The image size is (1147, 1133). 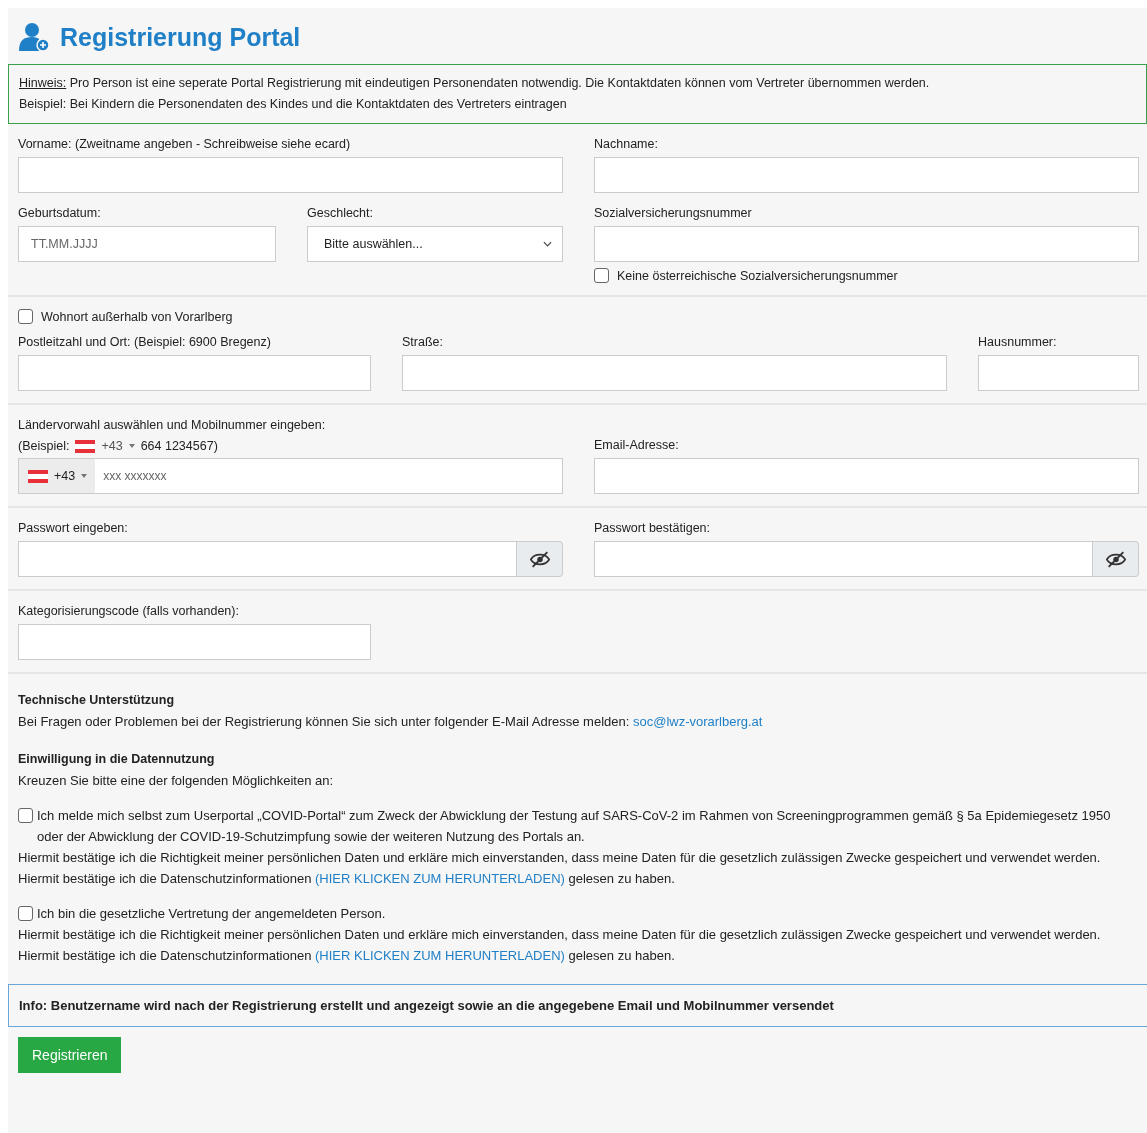 What do you see at coordinates (179, 446) in the screenshot?
I see `example-number: 664 1234567)` at bounding box center [179, 446].